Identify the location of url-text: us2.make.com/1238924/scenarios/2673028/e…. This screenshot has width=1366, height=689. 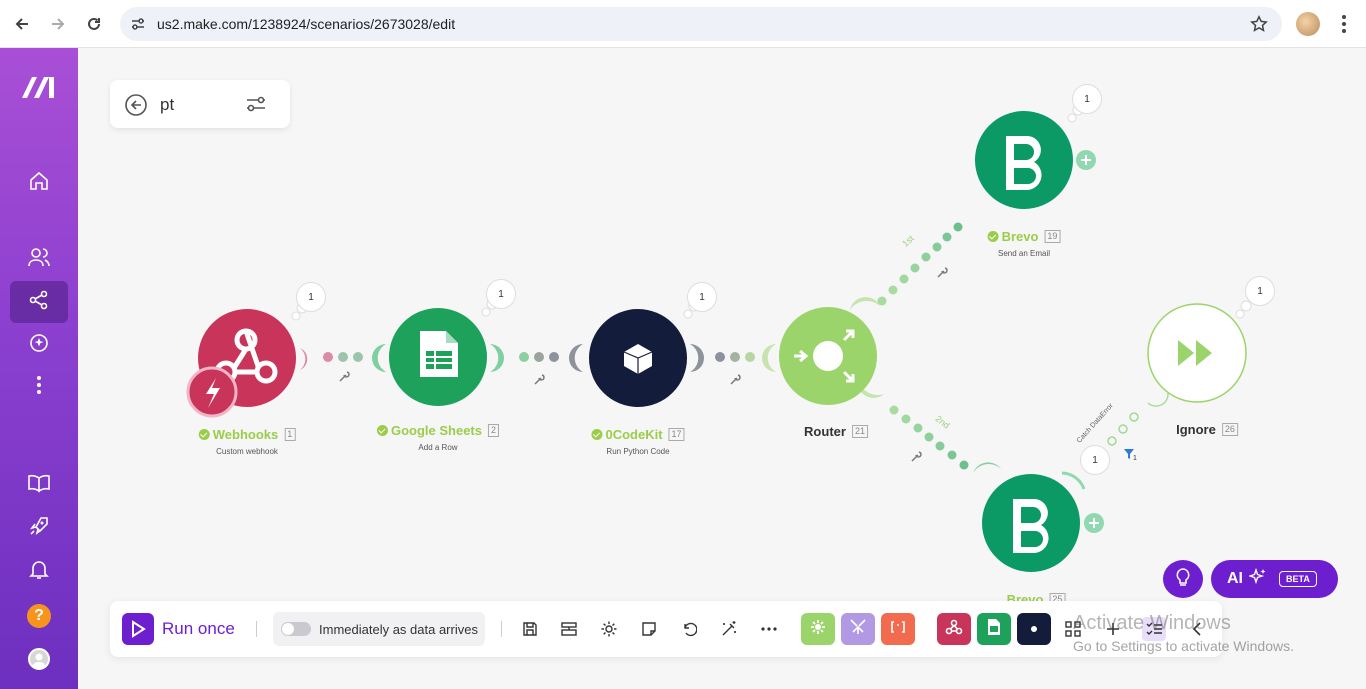
(306, 24).